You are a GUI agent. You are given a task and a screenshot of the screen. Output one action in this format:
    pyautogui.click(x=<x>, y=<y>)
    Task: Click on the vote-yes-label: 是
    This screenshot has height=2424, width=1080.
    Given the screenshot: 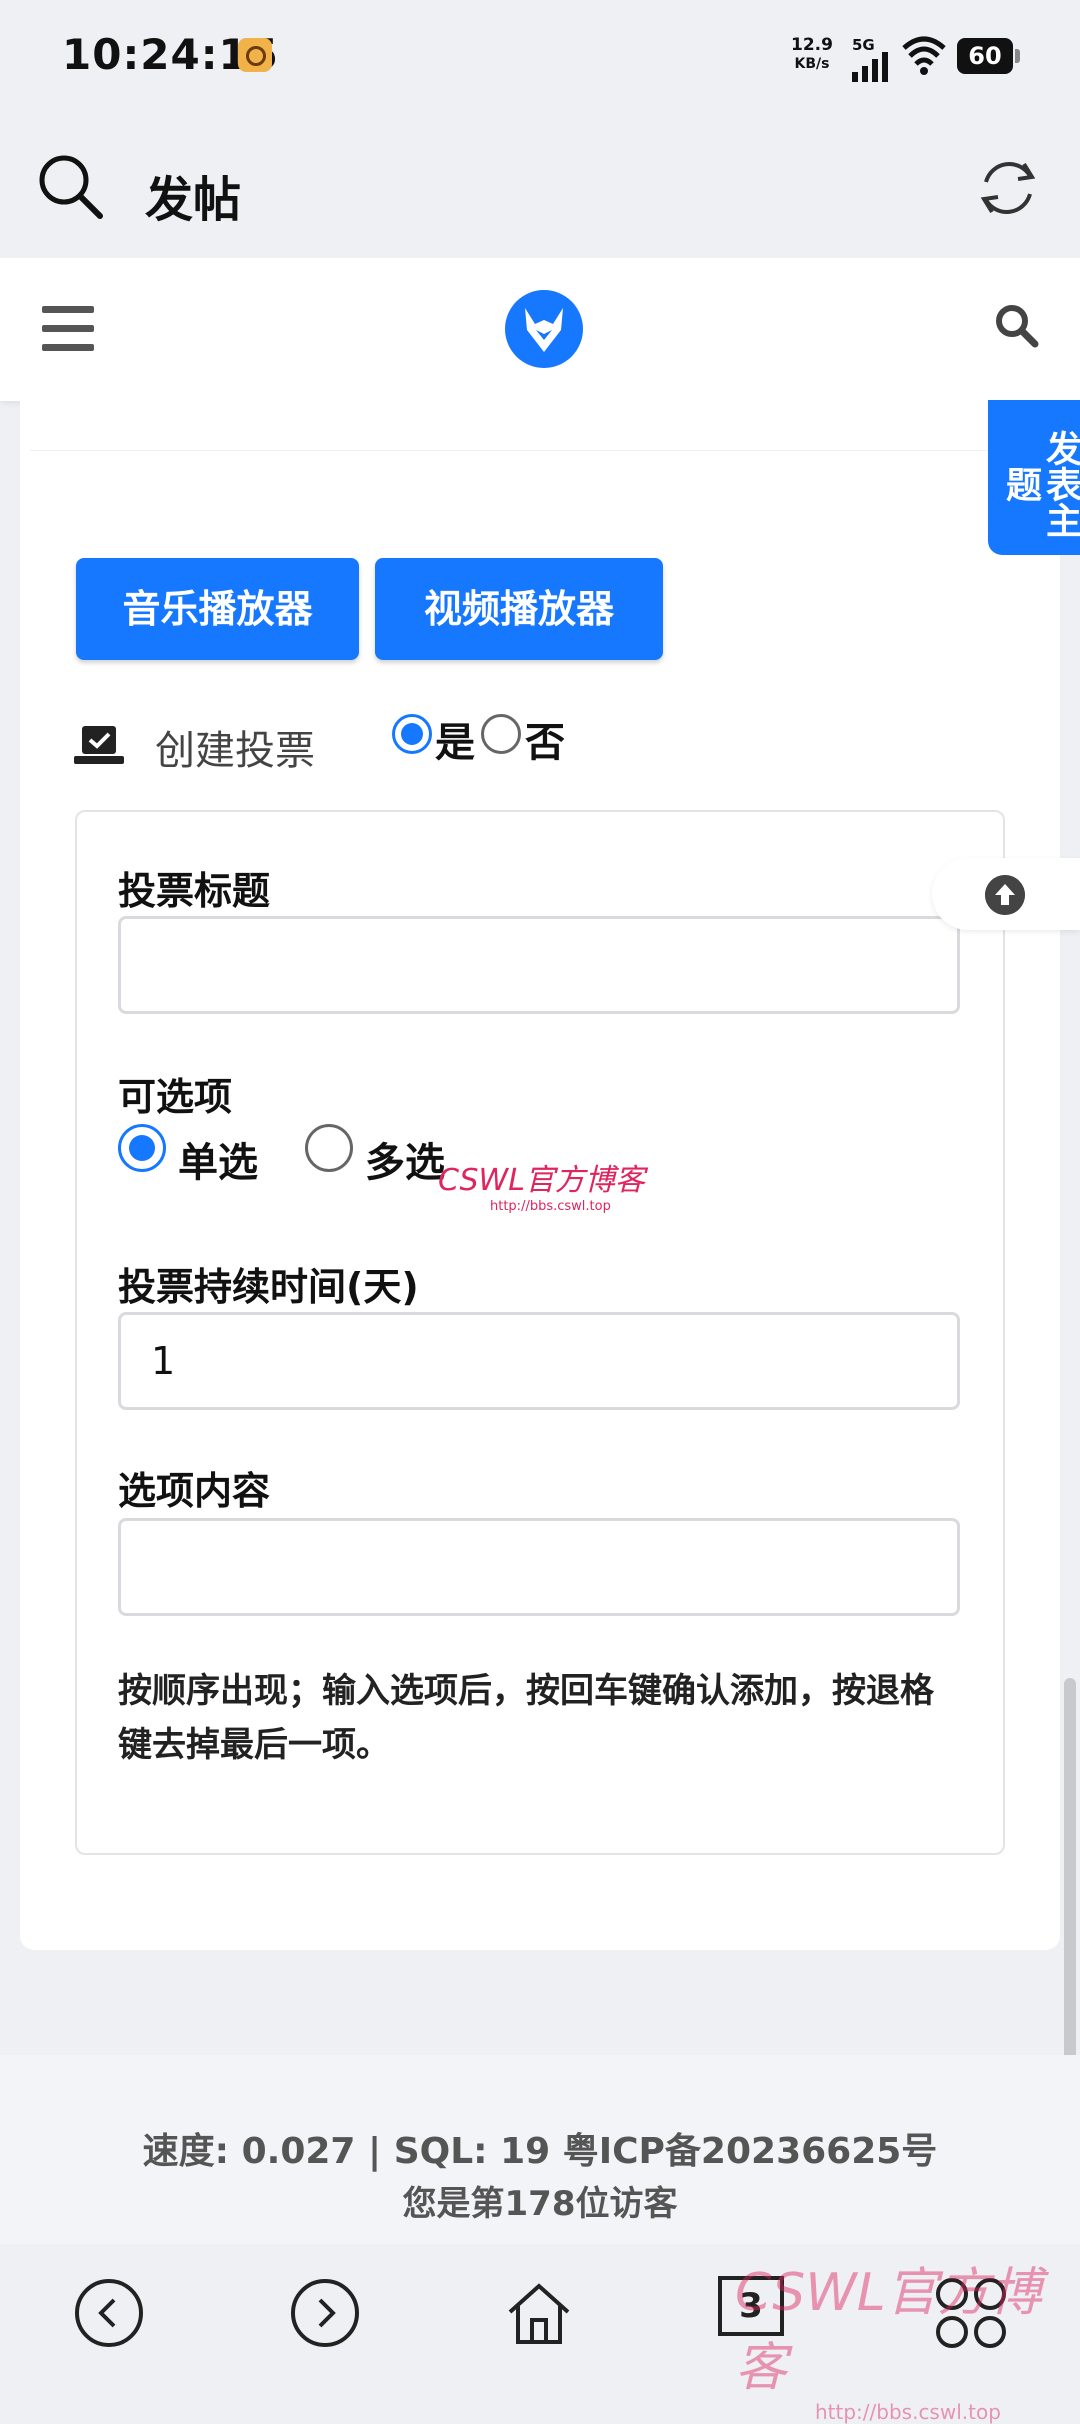 What is the action you would take?
    pyautogui.click(x=455, y=739)
    